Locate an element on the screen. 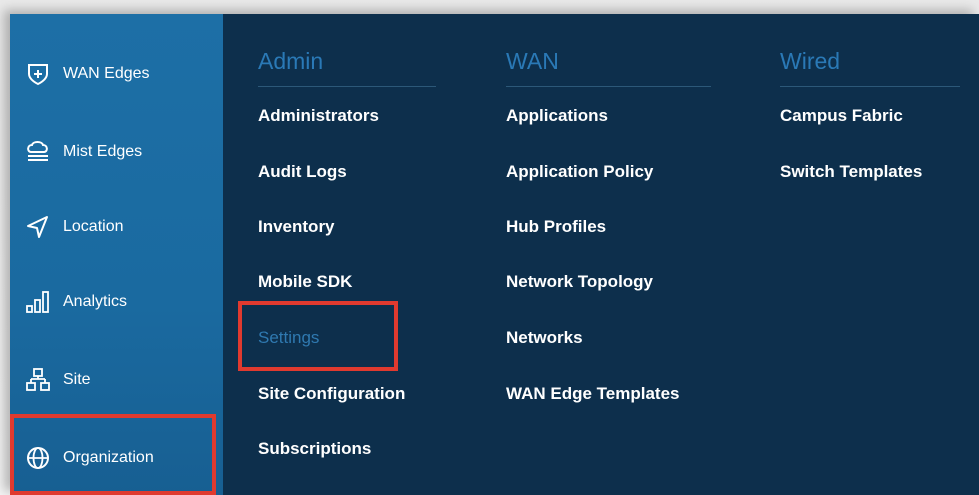 The image size is (979, 495). sidebar-item-label: Mist Edges is located at coordinates (103, 151).